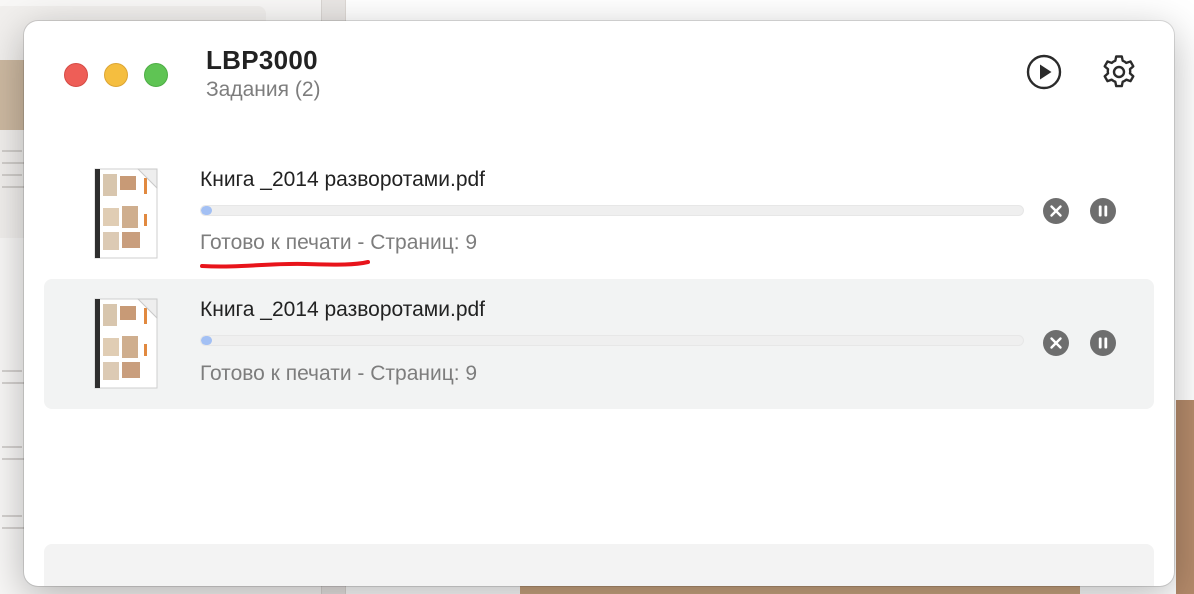 This screenshot has width=1194, height=594. What do you see at coordinates (599, 565) in the screenshot?
I see `window-footer` at bounding box center [599, 565].